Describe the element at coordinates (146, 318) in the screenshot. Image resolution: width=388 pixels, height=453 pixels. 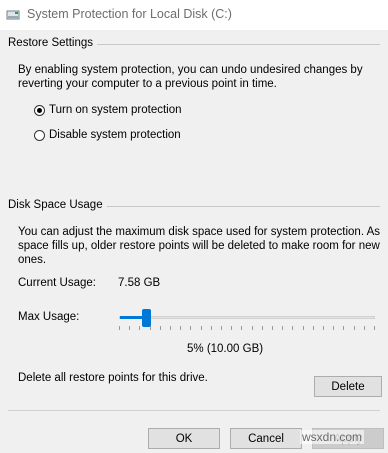
I see `slider-thumb` at that location.